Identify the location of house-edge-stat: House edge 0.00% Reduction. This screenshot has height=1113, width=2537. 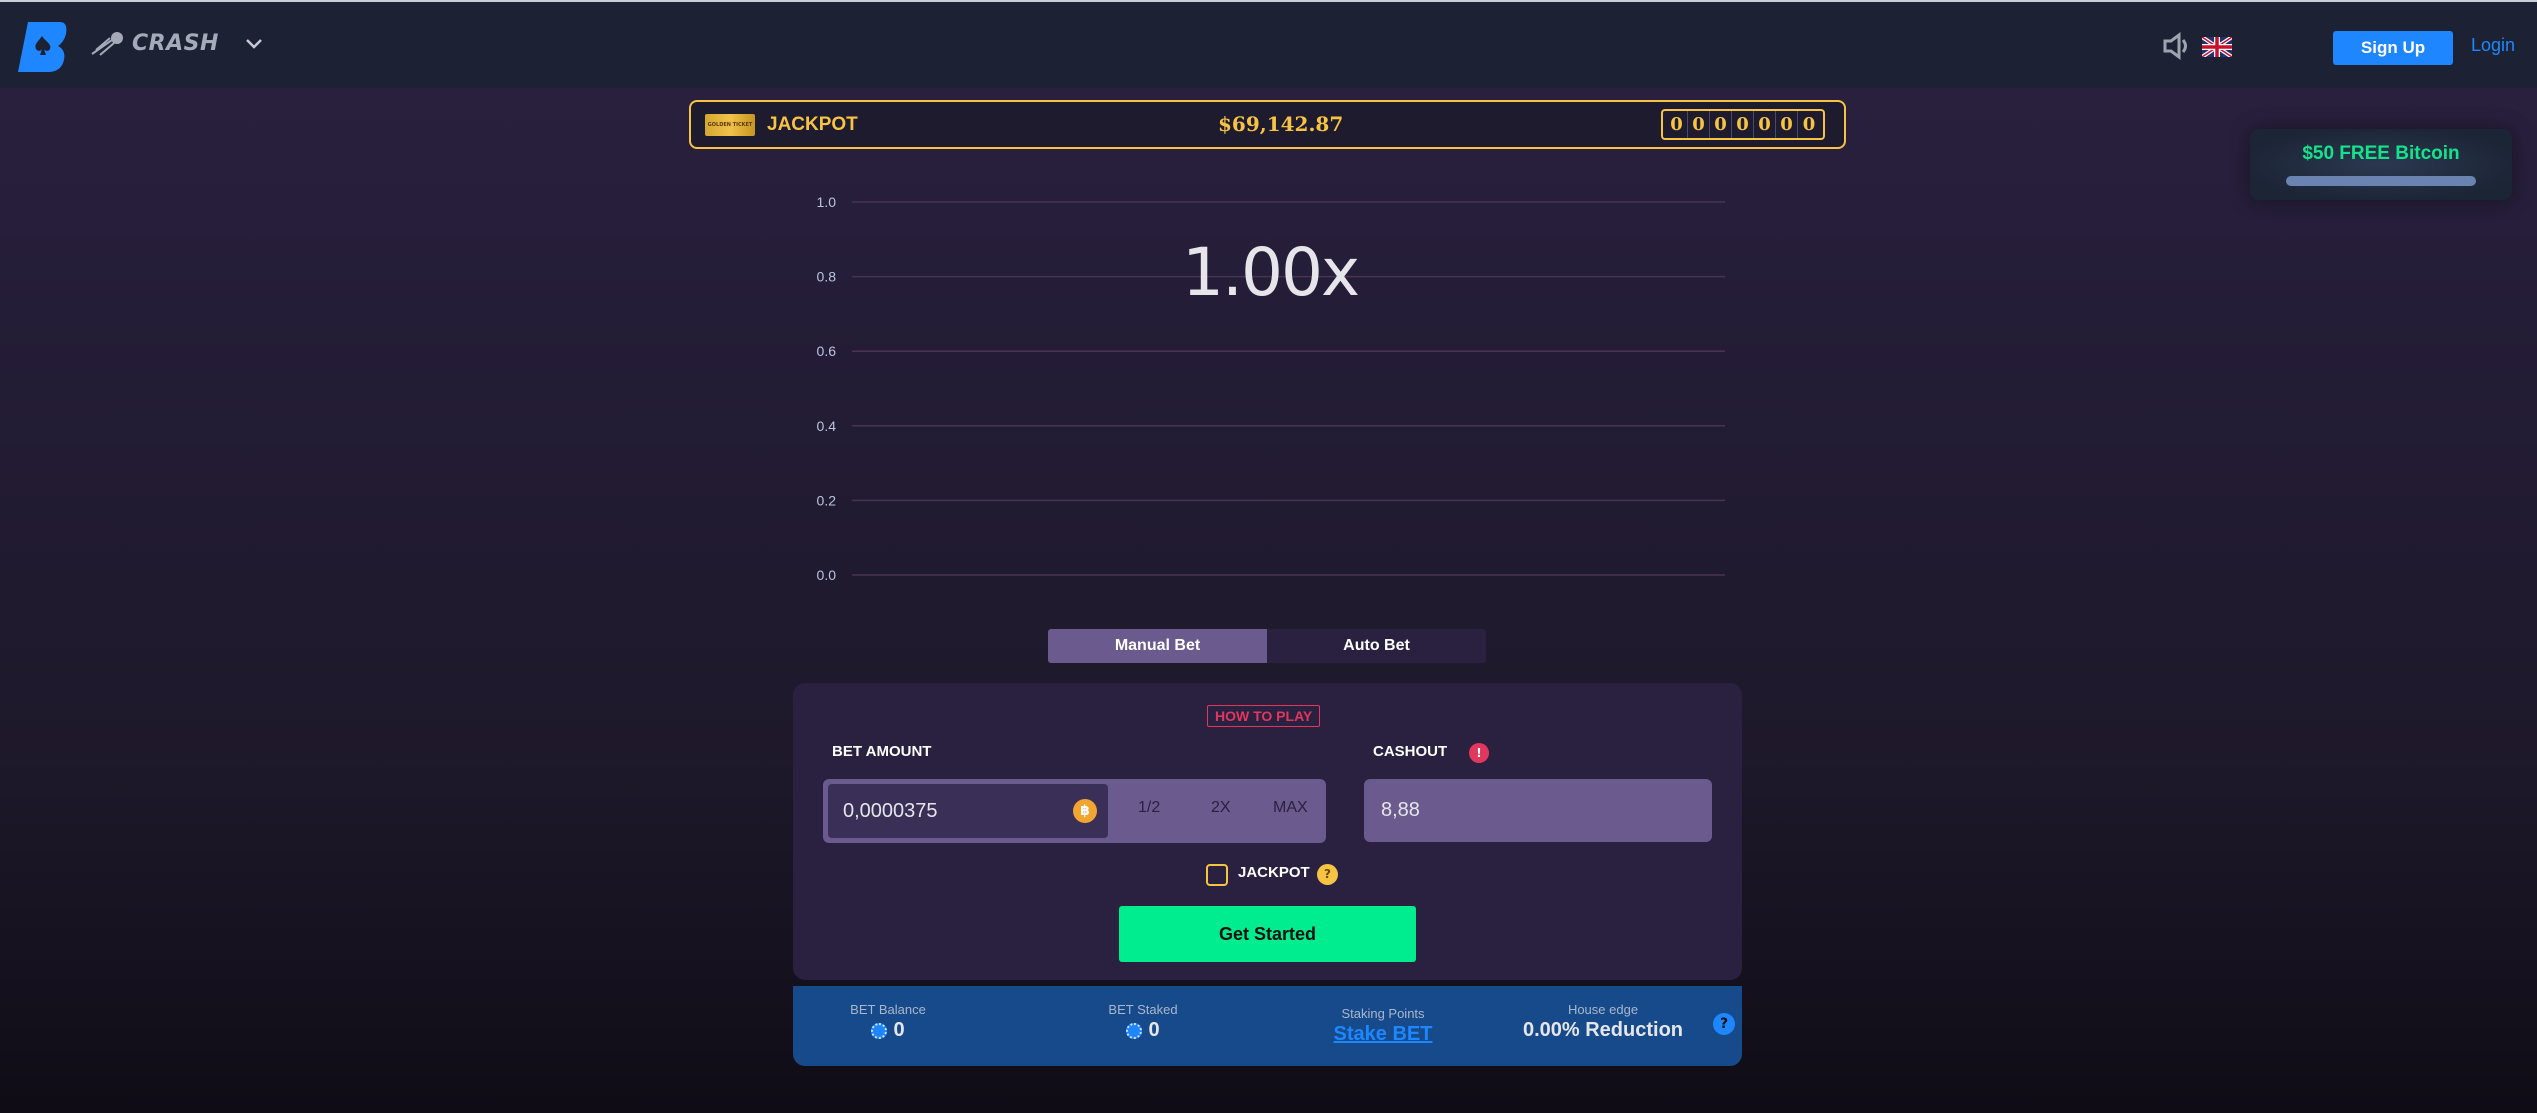
(1603, 1022).